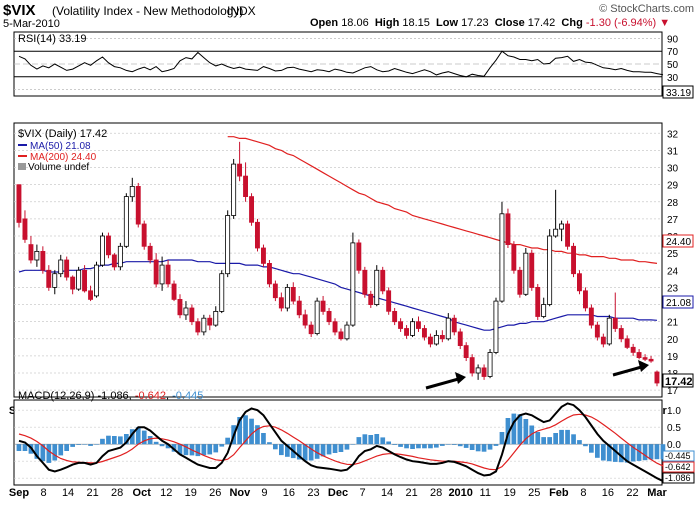 The image size is (700, 530). I want to click on x-axis-label-bottom: Nov, so click(240, 493).